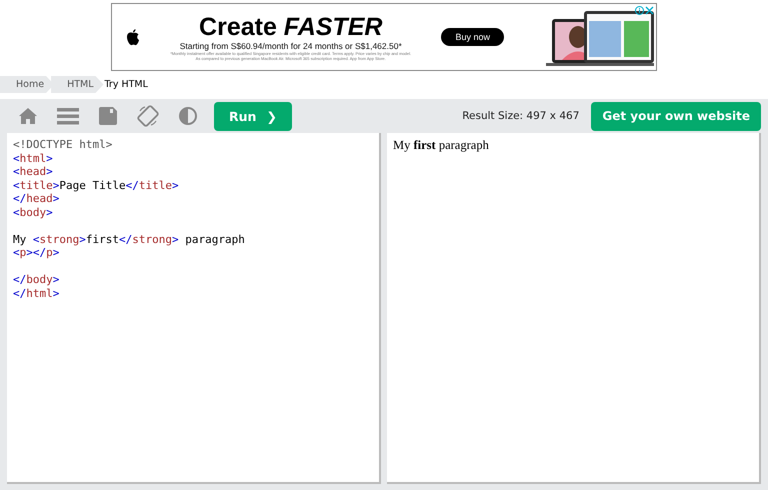  I want to click on ad-headline: Create FASTER, so click(290, 27).